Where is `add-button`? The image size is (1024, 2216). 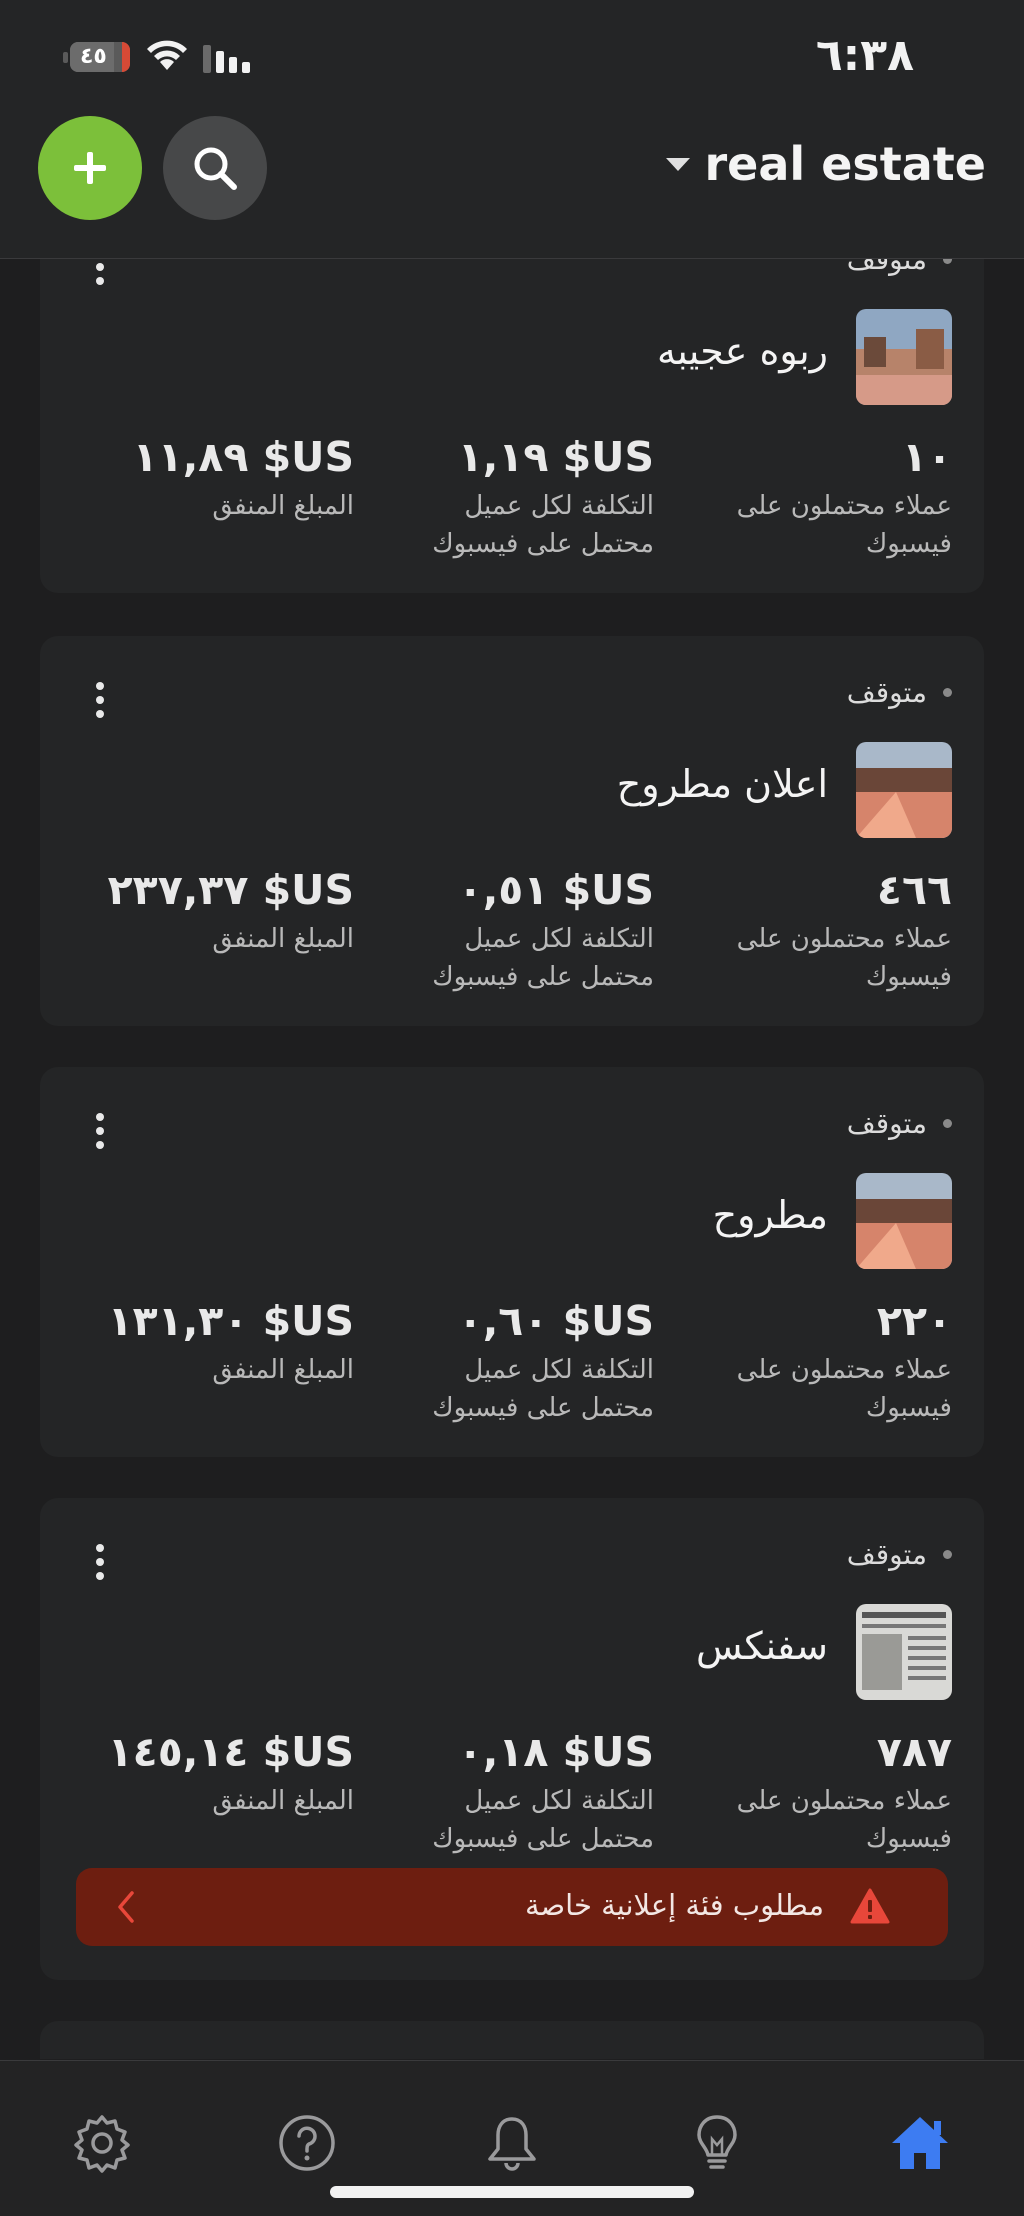
add-button is located at coordinates (90, 168).